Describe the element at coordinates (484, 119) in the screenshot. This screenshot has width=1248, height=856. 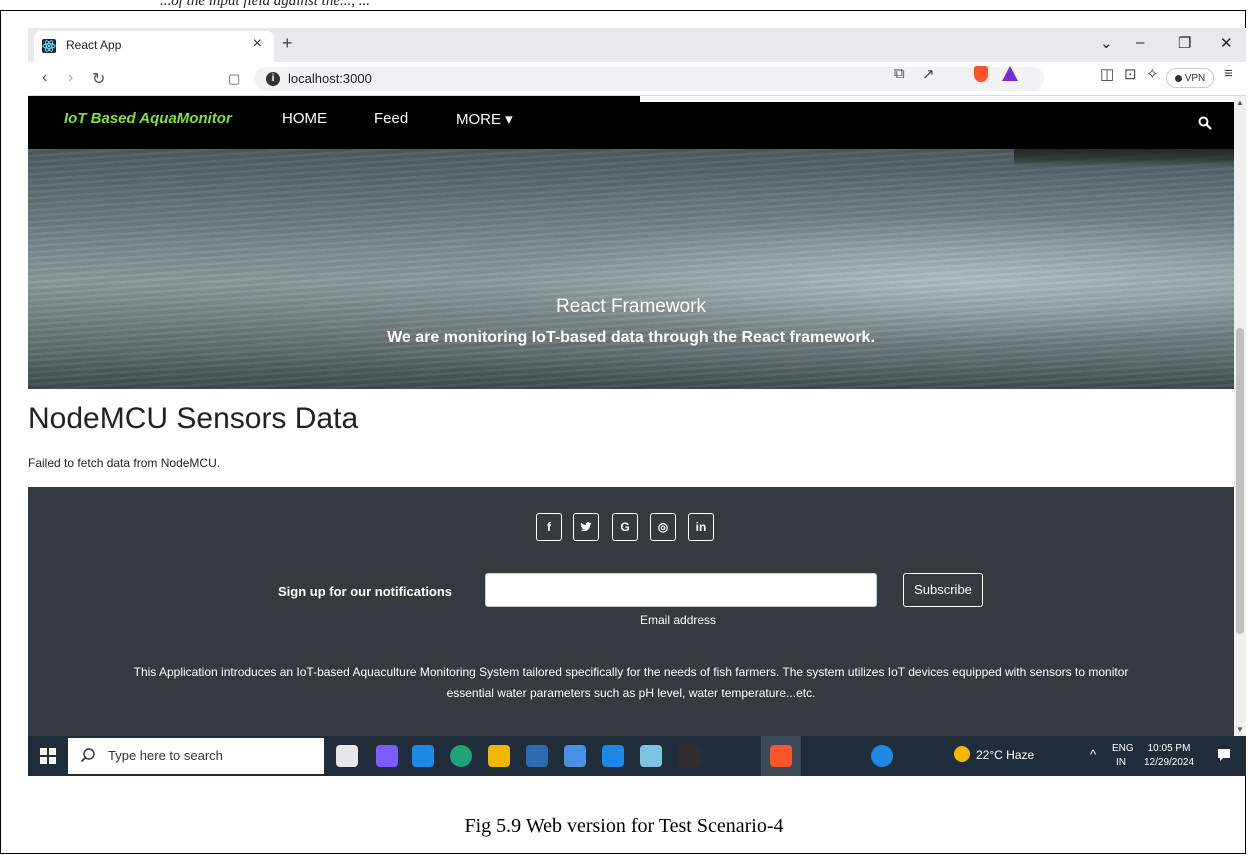
I see `nav-dropdown-more: MORE ▾` at that location.